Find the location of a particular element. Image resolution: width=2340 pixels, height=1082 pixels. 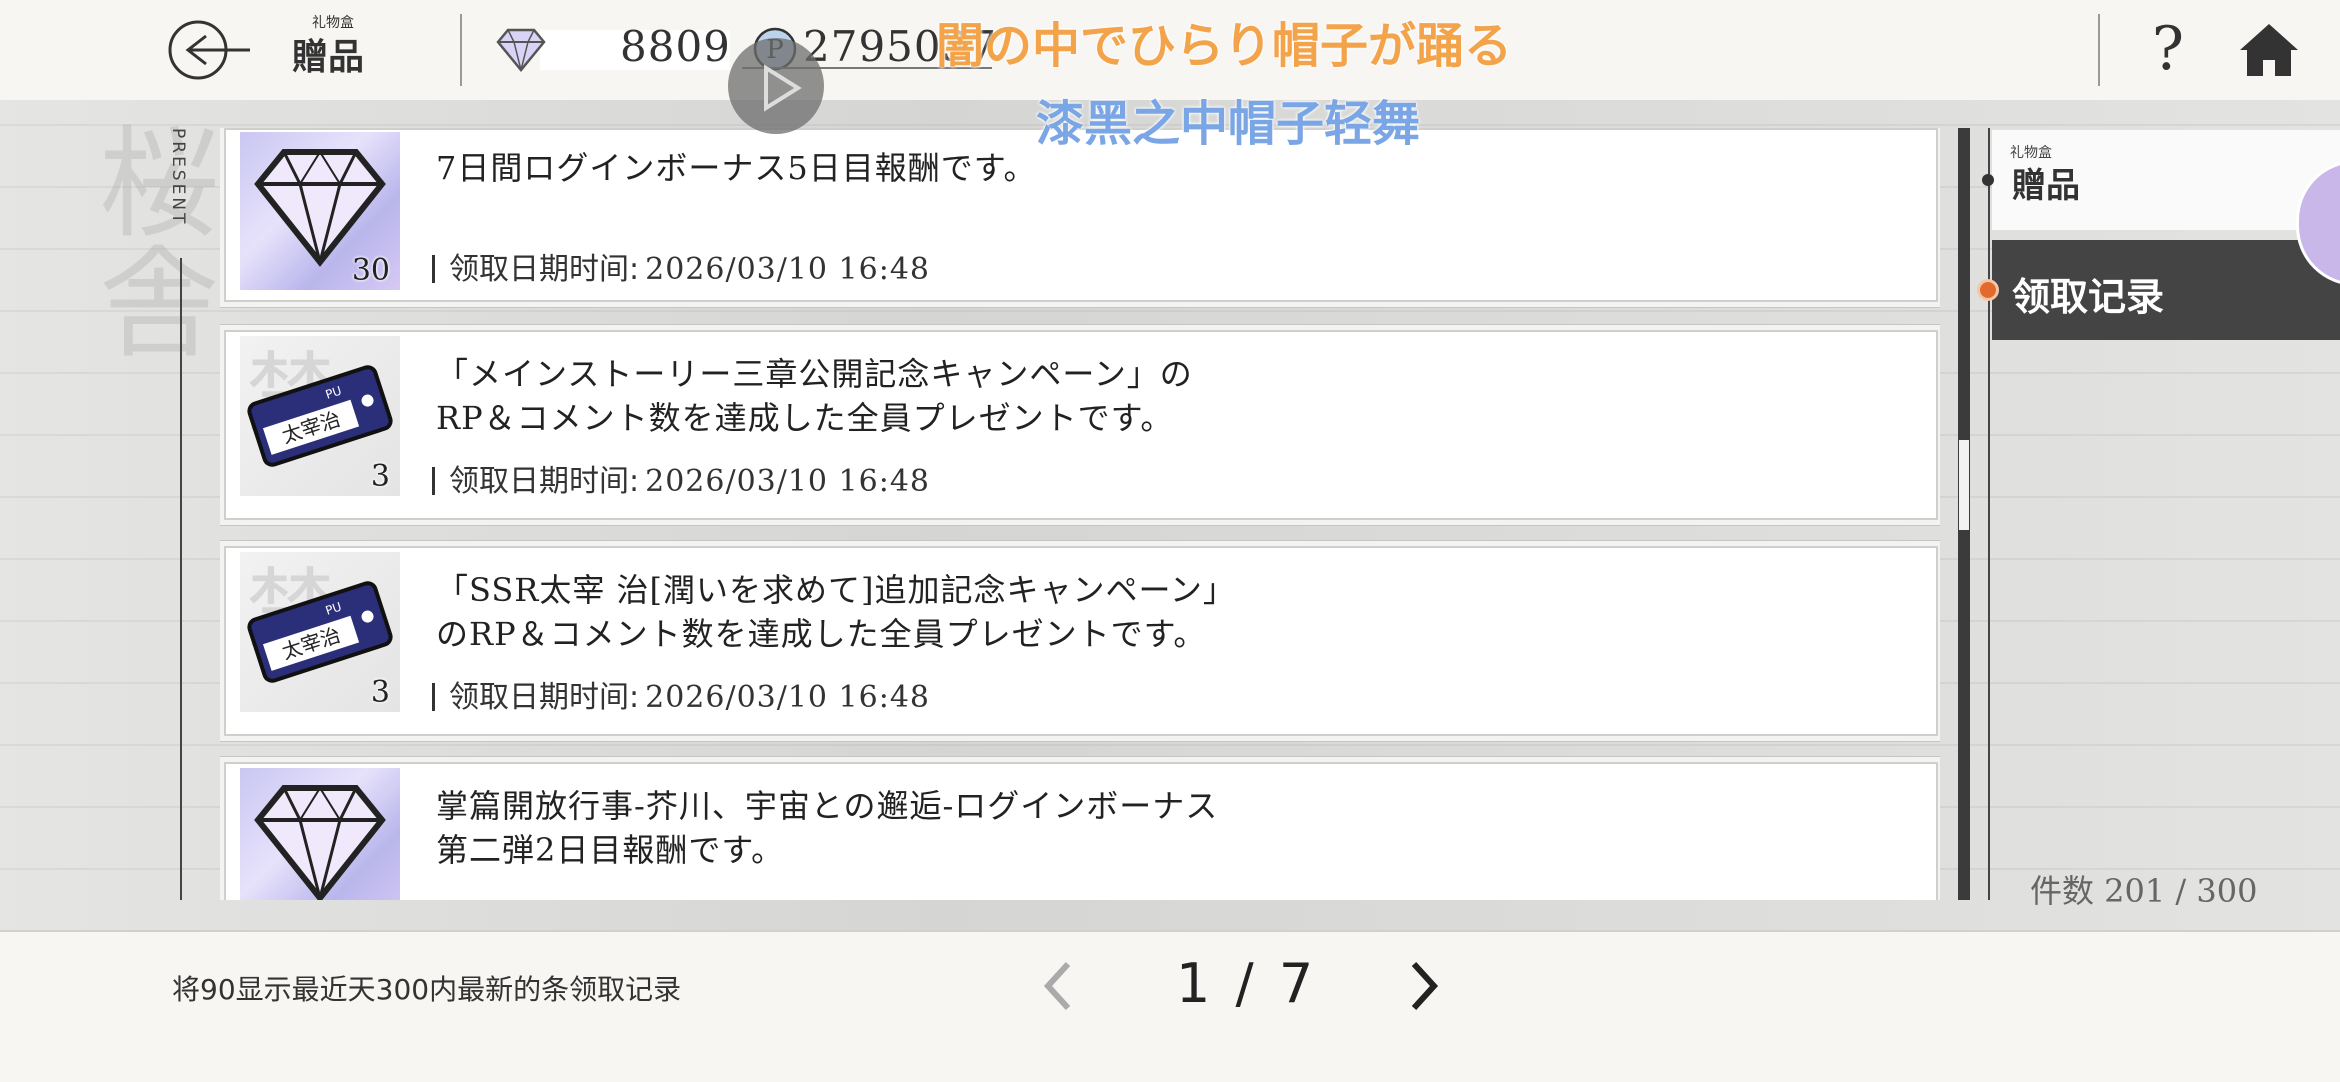

item-description: 7日間ログインボーナス5日目報酬です。 is located at coordinates (736, 168).